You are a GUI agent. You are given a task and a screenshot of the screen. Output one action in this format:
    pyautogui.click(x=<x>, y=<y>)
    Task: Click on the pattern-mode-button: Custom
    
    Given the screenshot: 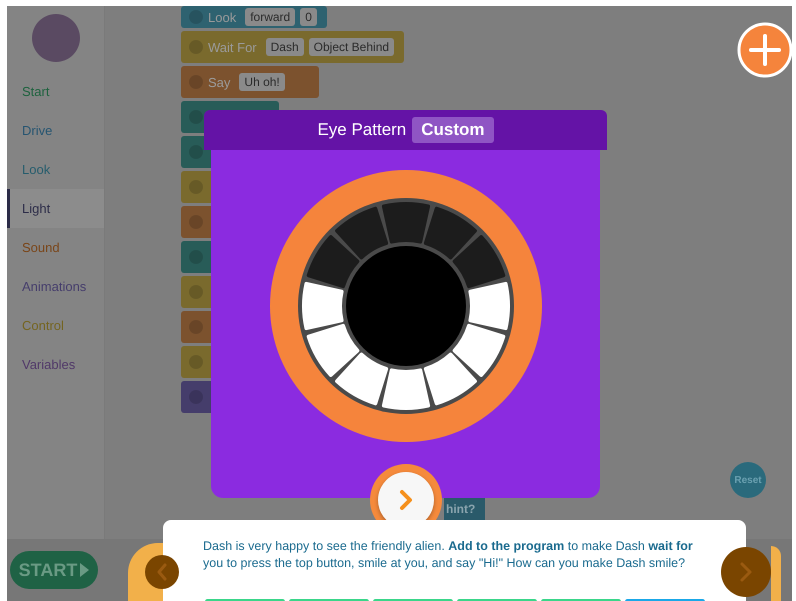 What is the action you would take?
    pyautogui.click(x=453, y=130)
    